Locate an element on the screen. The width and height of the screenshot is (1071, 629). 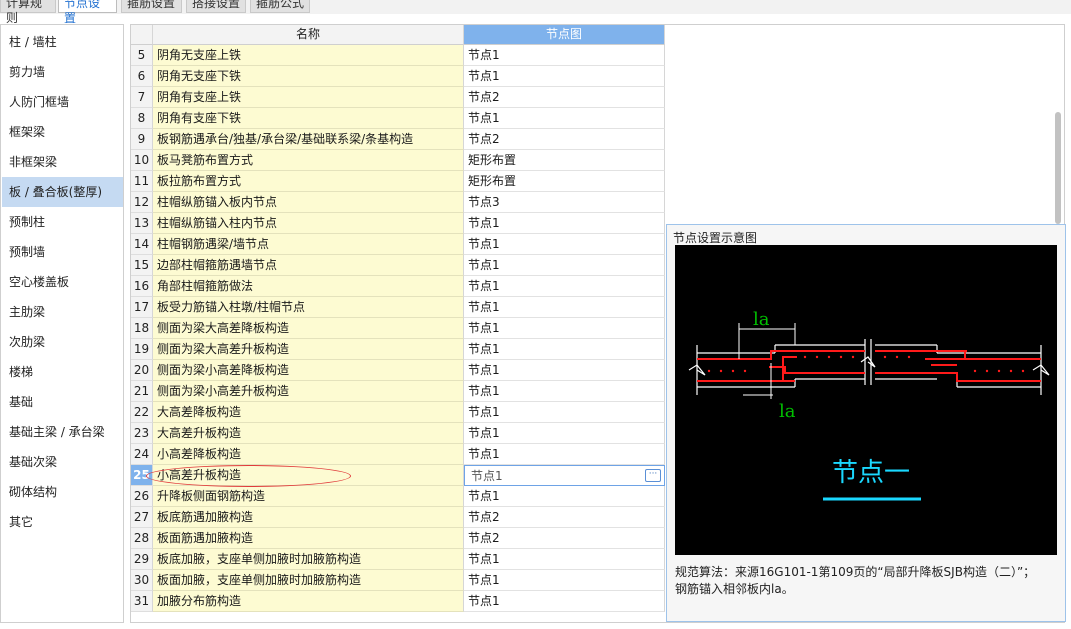
table-row: 31 加腋分布筋构造 节点1 is located at coordinates (398, 601).